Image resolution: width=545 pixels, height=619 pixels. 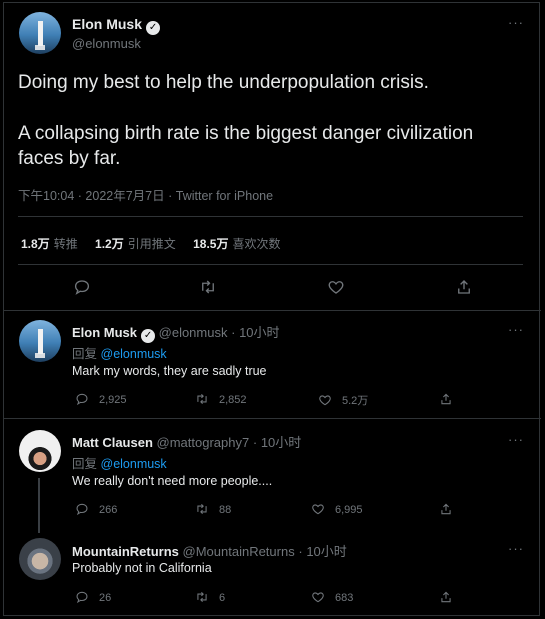 I want to click on reply-handle: @MountainReturns, so click(x=239, y=551).